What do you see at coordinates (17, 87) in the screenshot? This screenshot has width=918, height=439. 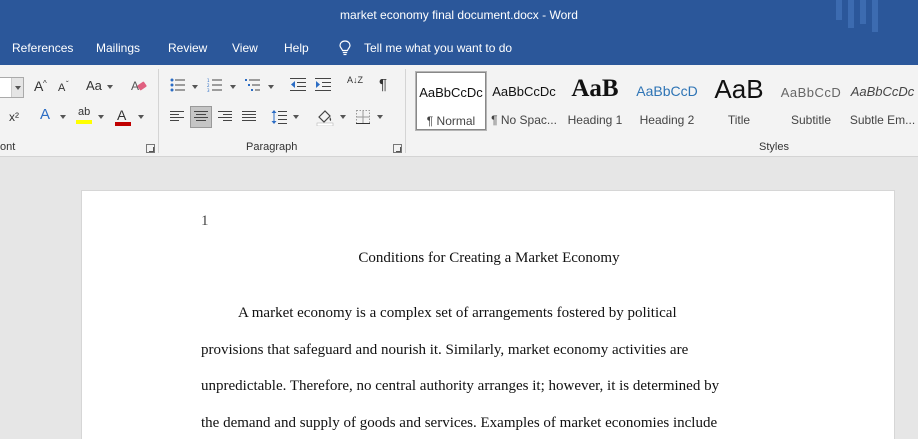 I see `font-size-dropdown-button` at bounding box center [17, 87].